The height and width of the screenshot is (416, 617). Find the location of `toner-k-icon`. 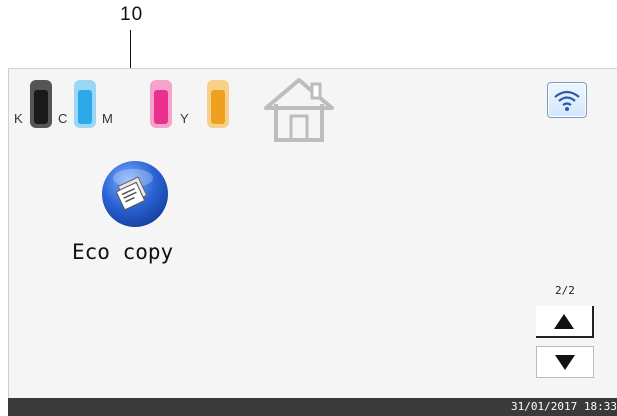

toner-k-icon is located at coordinates (41, 104).